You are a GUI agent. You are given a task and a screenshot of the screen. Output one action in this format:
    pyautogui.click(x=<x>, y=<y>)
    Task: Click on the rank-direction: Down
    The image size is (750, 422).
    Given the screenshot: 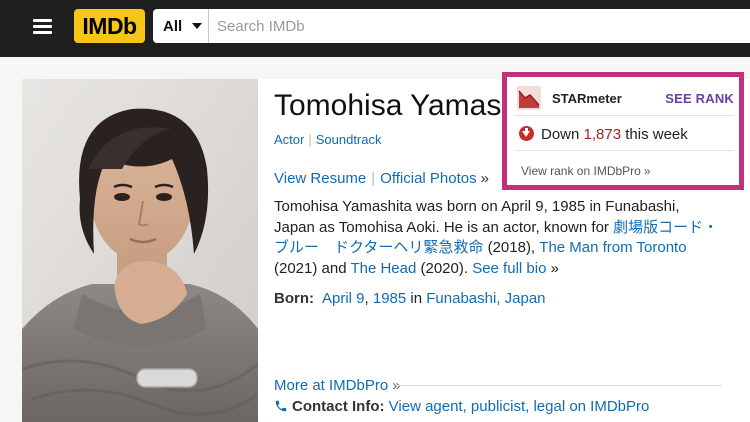 What is the action you would take?
    pyautogui.click(x=560, y=134)
    